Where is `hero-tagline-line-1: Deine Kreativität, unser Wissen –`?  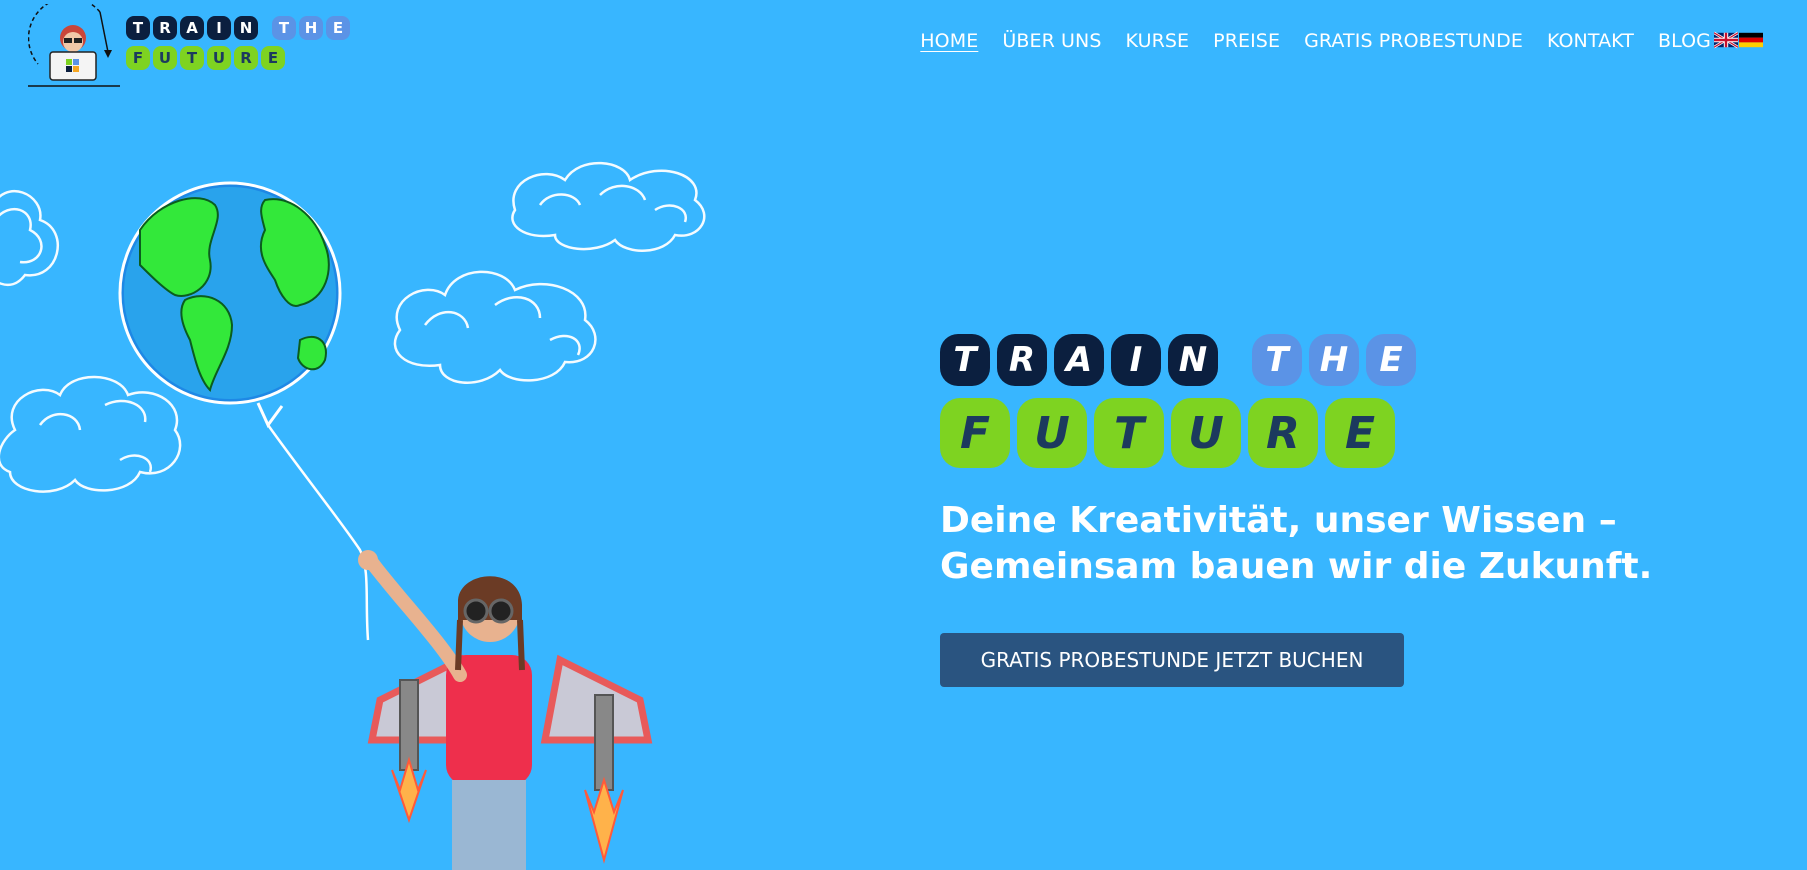
hero-tagline-line-1: Deine Kreativität, unser Wissen – is located at coordinates (1278, 520).